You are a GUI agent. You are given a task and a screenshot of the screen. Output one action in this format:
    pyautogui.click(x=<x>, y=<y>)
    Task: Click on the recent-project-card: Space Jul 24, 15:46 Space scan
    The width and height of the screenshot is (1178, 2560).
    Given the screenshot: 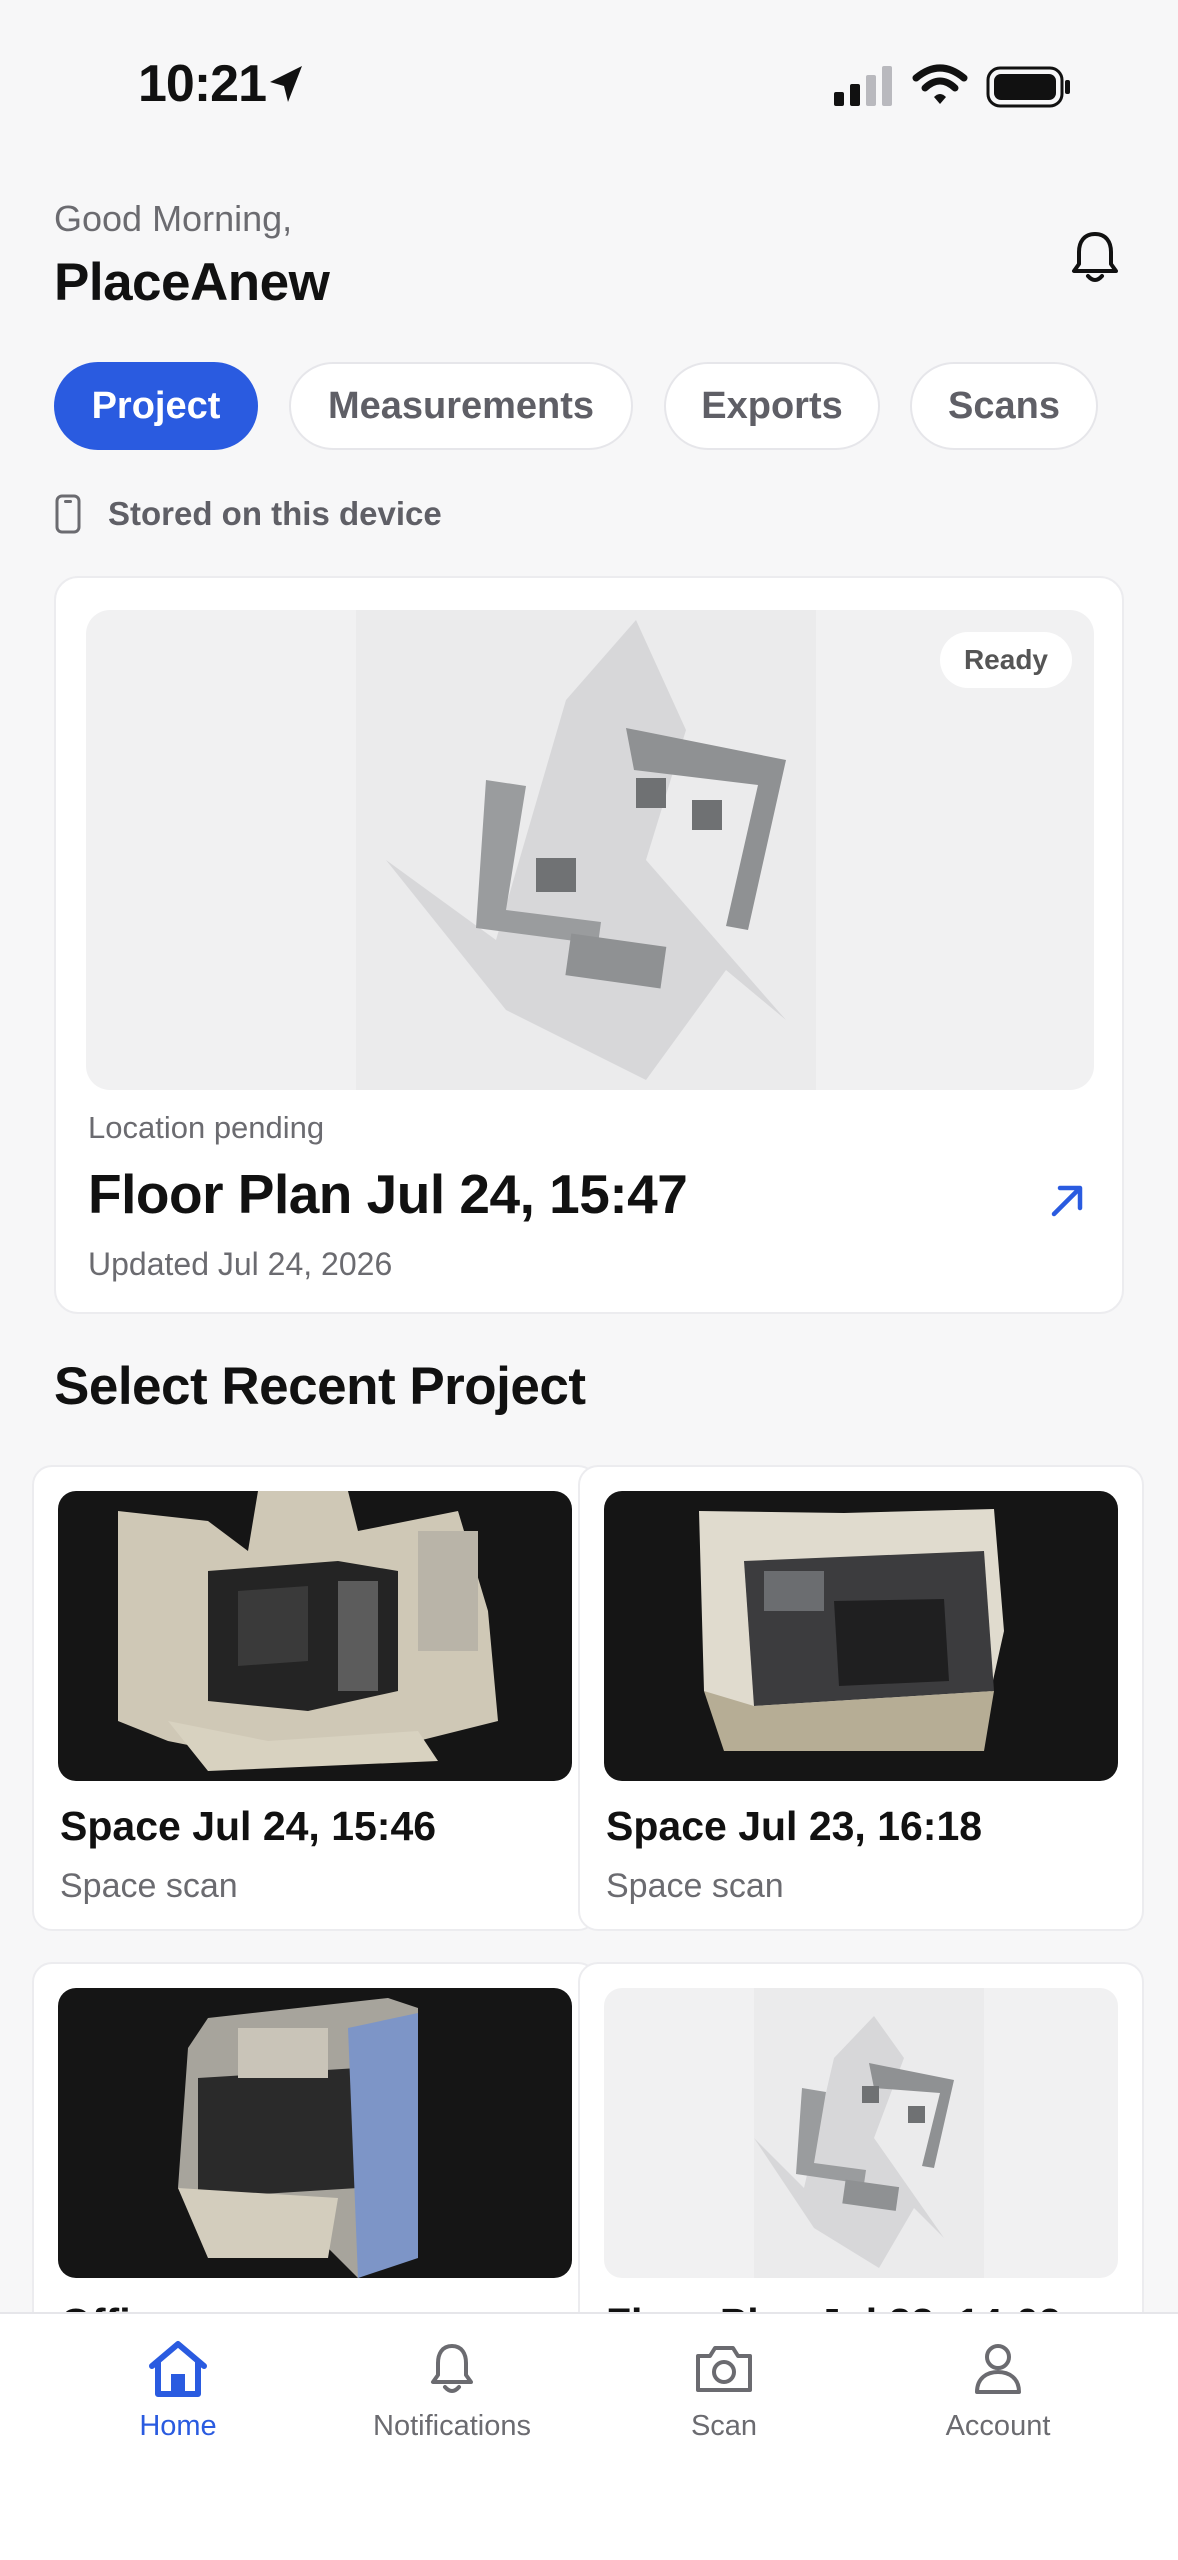 What is the action you would take?
    pyautogui.click(x=315, y=1698)
    